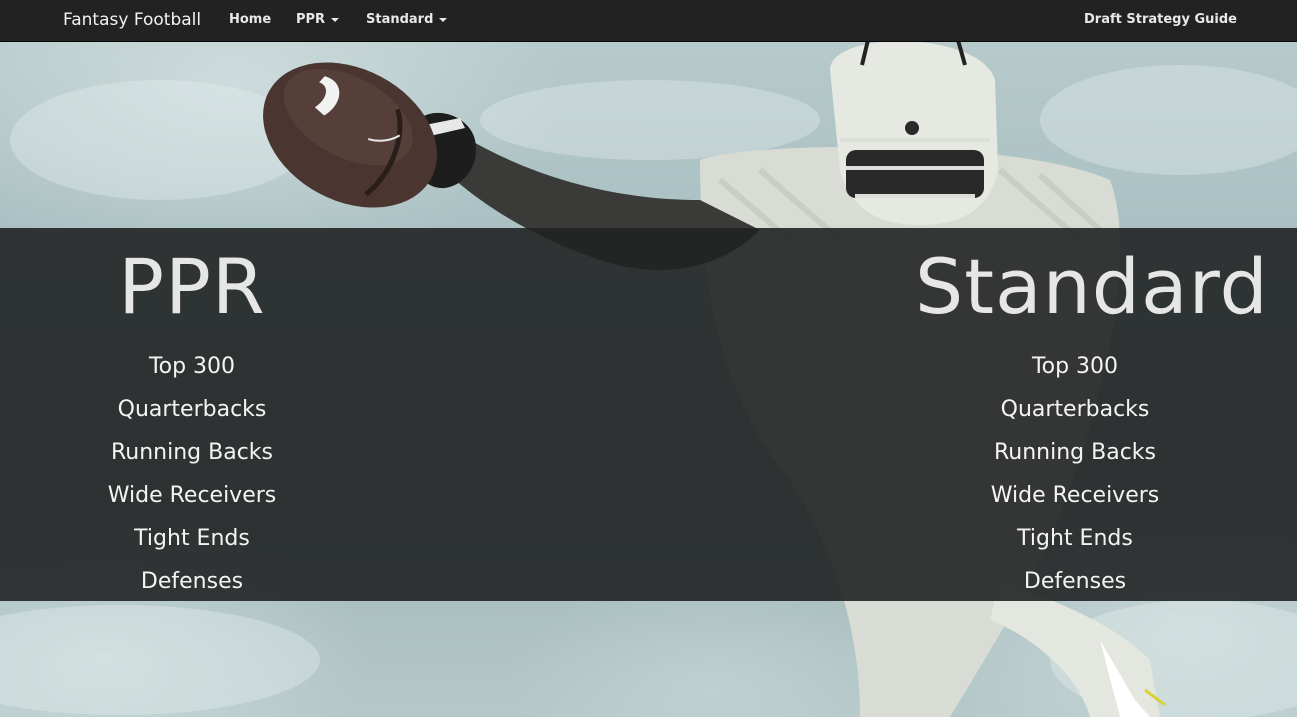 This screenshot has width=1297, height=717. Describe the element at coordinates (1075, 414) in the screenshot. I see `standard-link-quarterbacks: Quarterbacks` at that location.